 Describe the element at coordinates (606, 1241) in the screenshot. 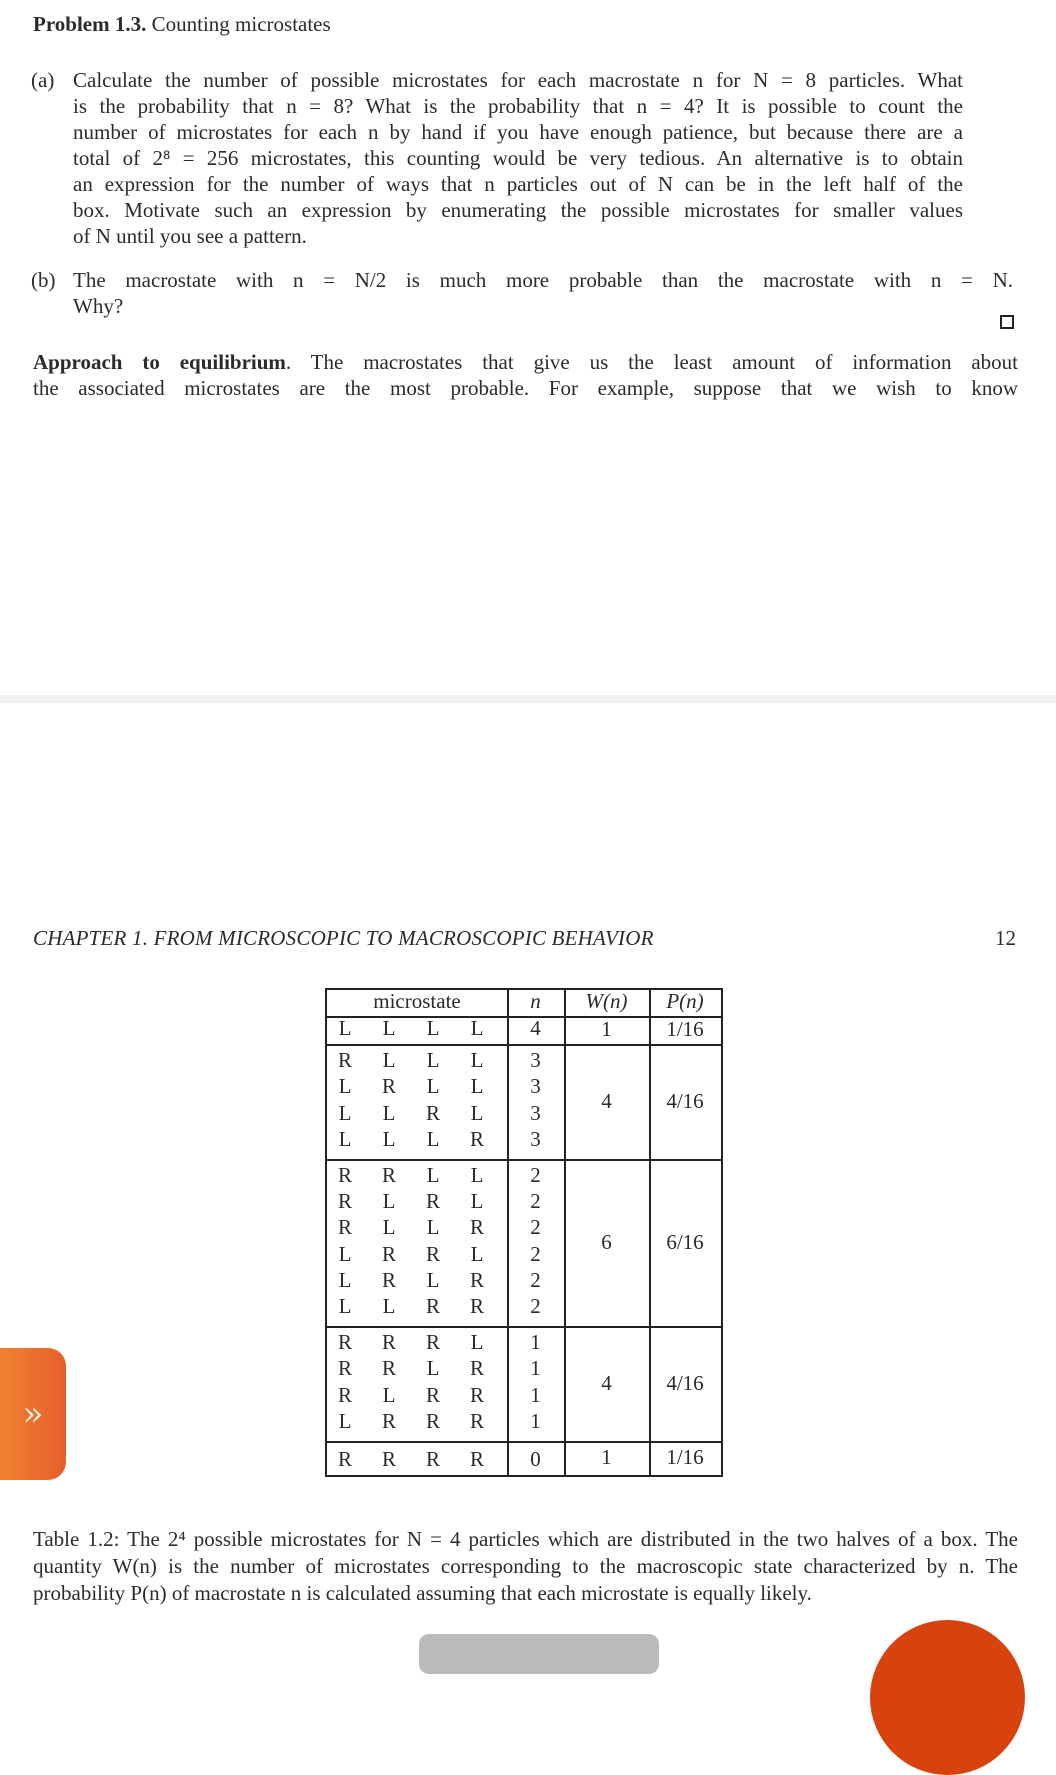

I see `w-cell: 6` at that location.